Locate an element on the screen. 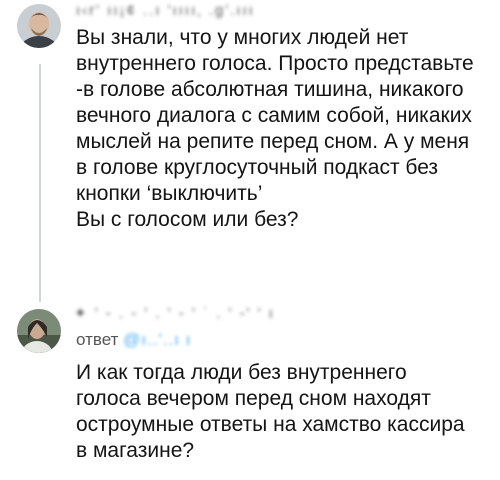 The height and width of the screenshot is (480, 500). tweet-text-line: внутреннего голоса. Просто представьте is located at coordinates (275, 63).